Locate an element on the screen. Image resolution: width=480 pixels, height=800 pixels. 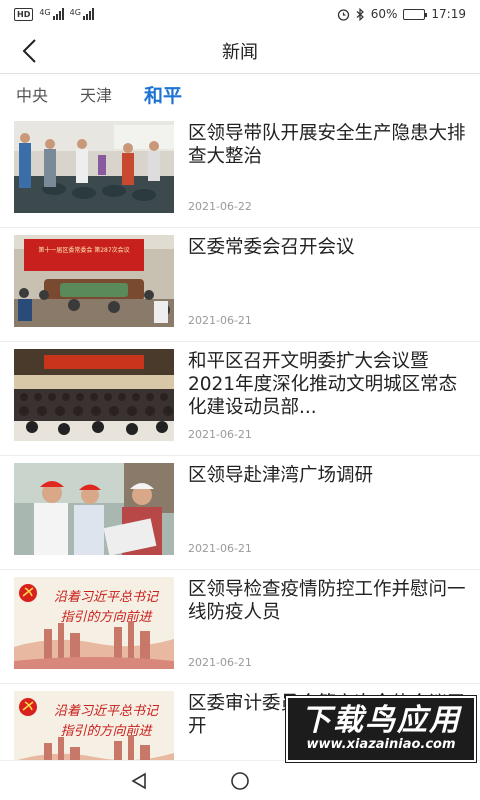
triangle-back-icon is located at coordinates (138, 781).